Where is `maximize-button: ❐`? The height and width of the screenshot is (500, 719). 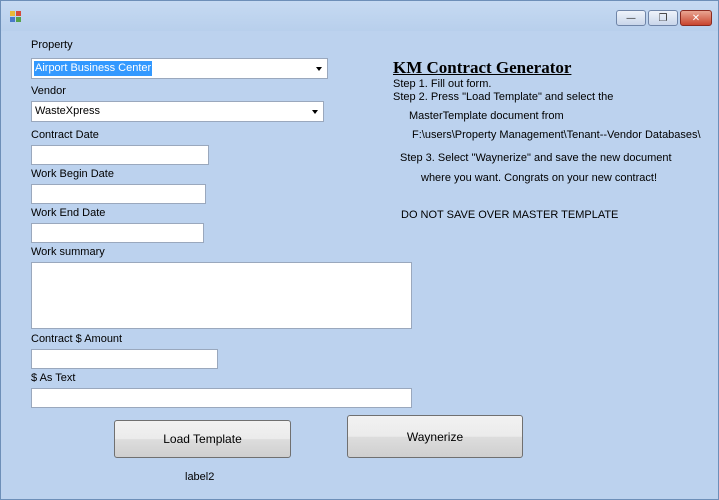 maximize-button: ❐ is located at coordinates (663, 18).